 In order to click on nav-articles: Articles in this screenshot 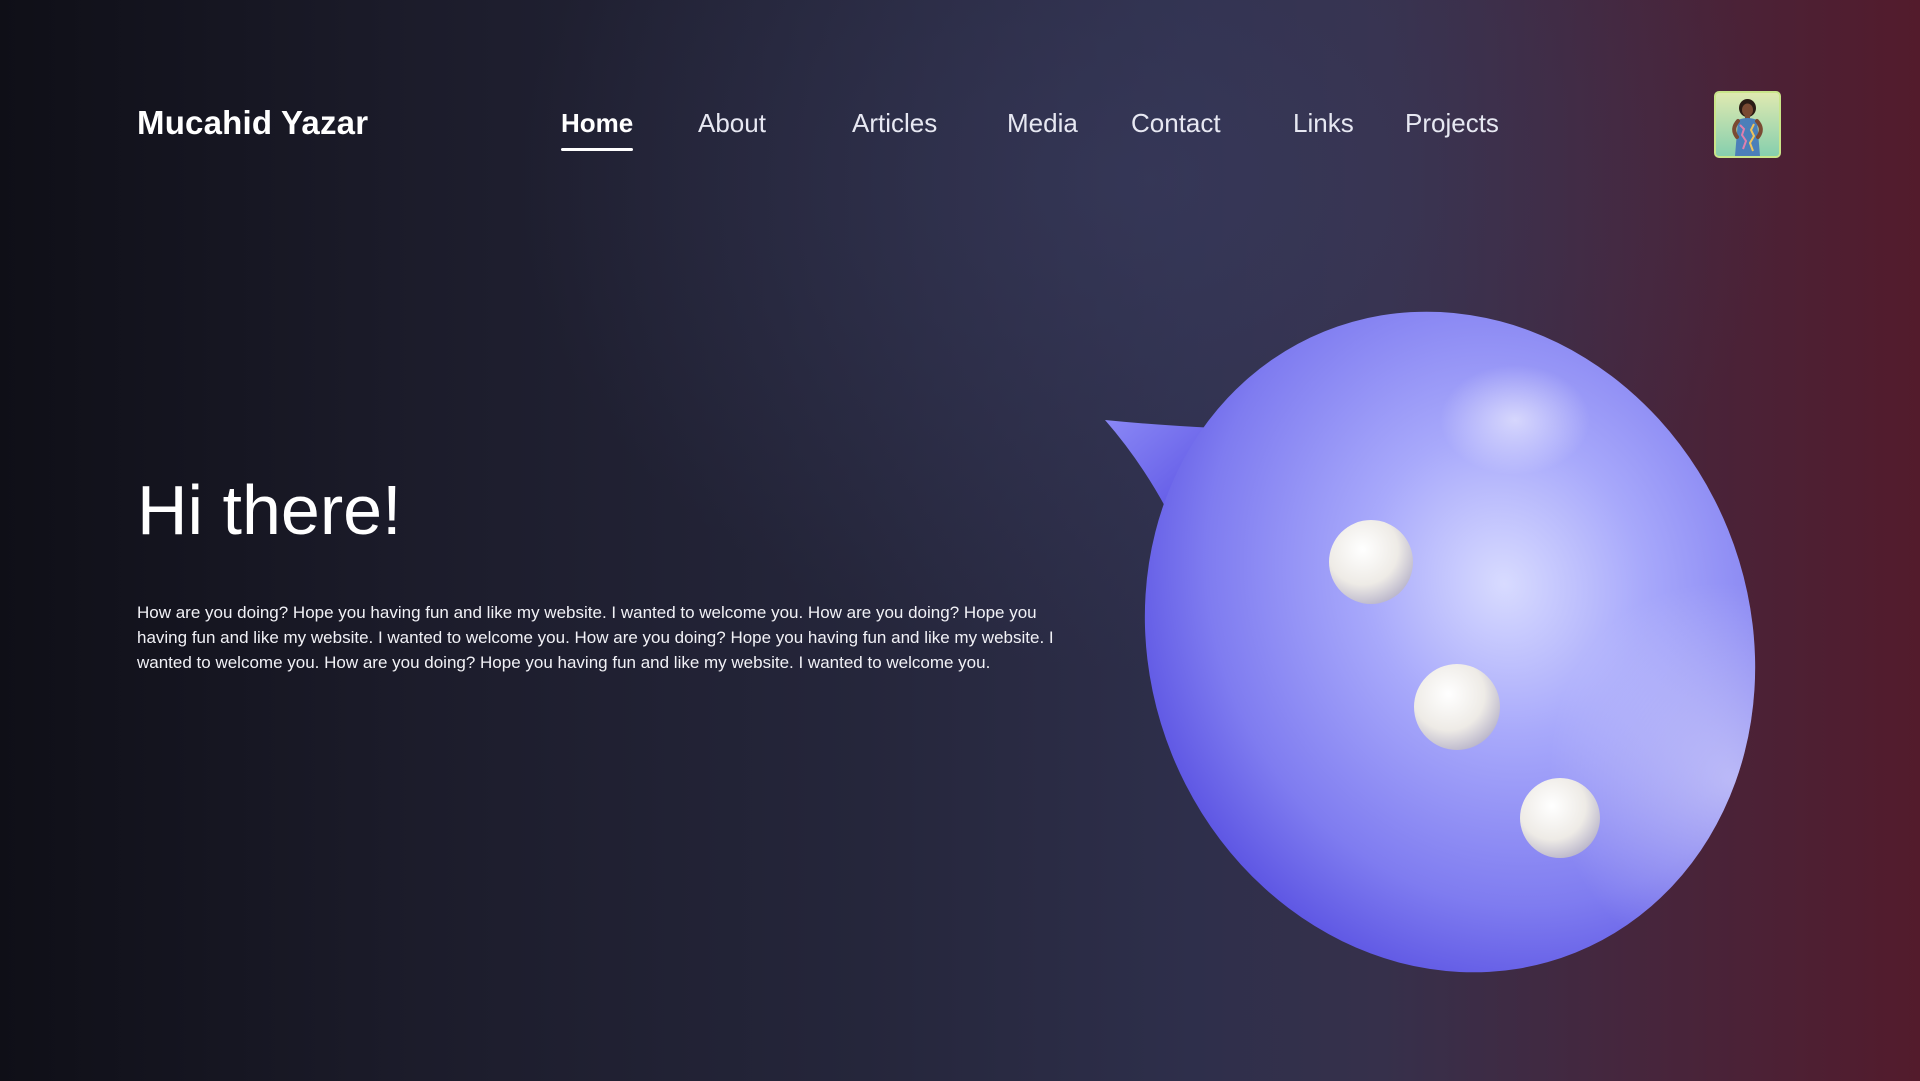, I will do `click(894, 123)`.